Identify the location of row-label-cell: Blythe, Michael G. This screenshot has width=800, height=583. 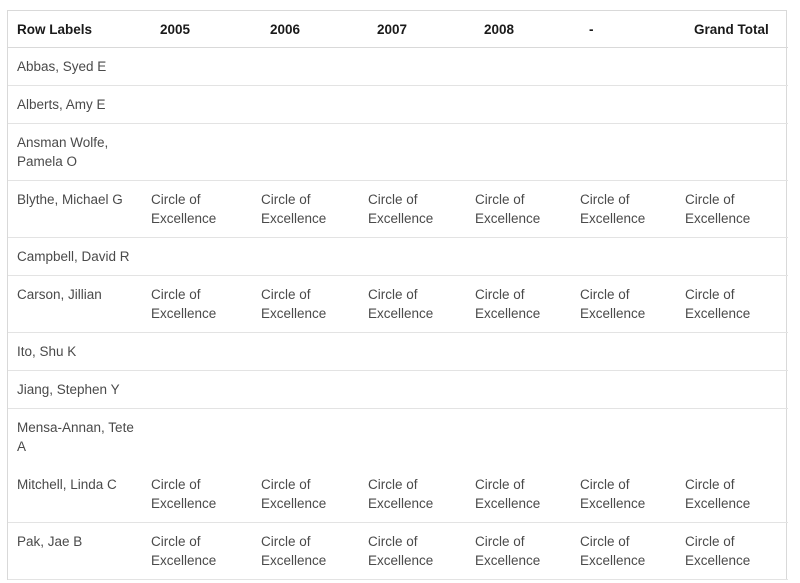
(79, 209).